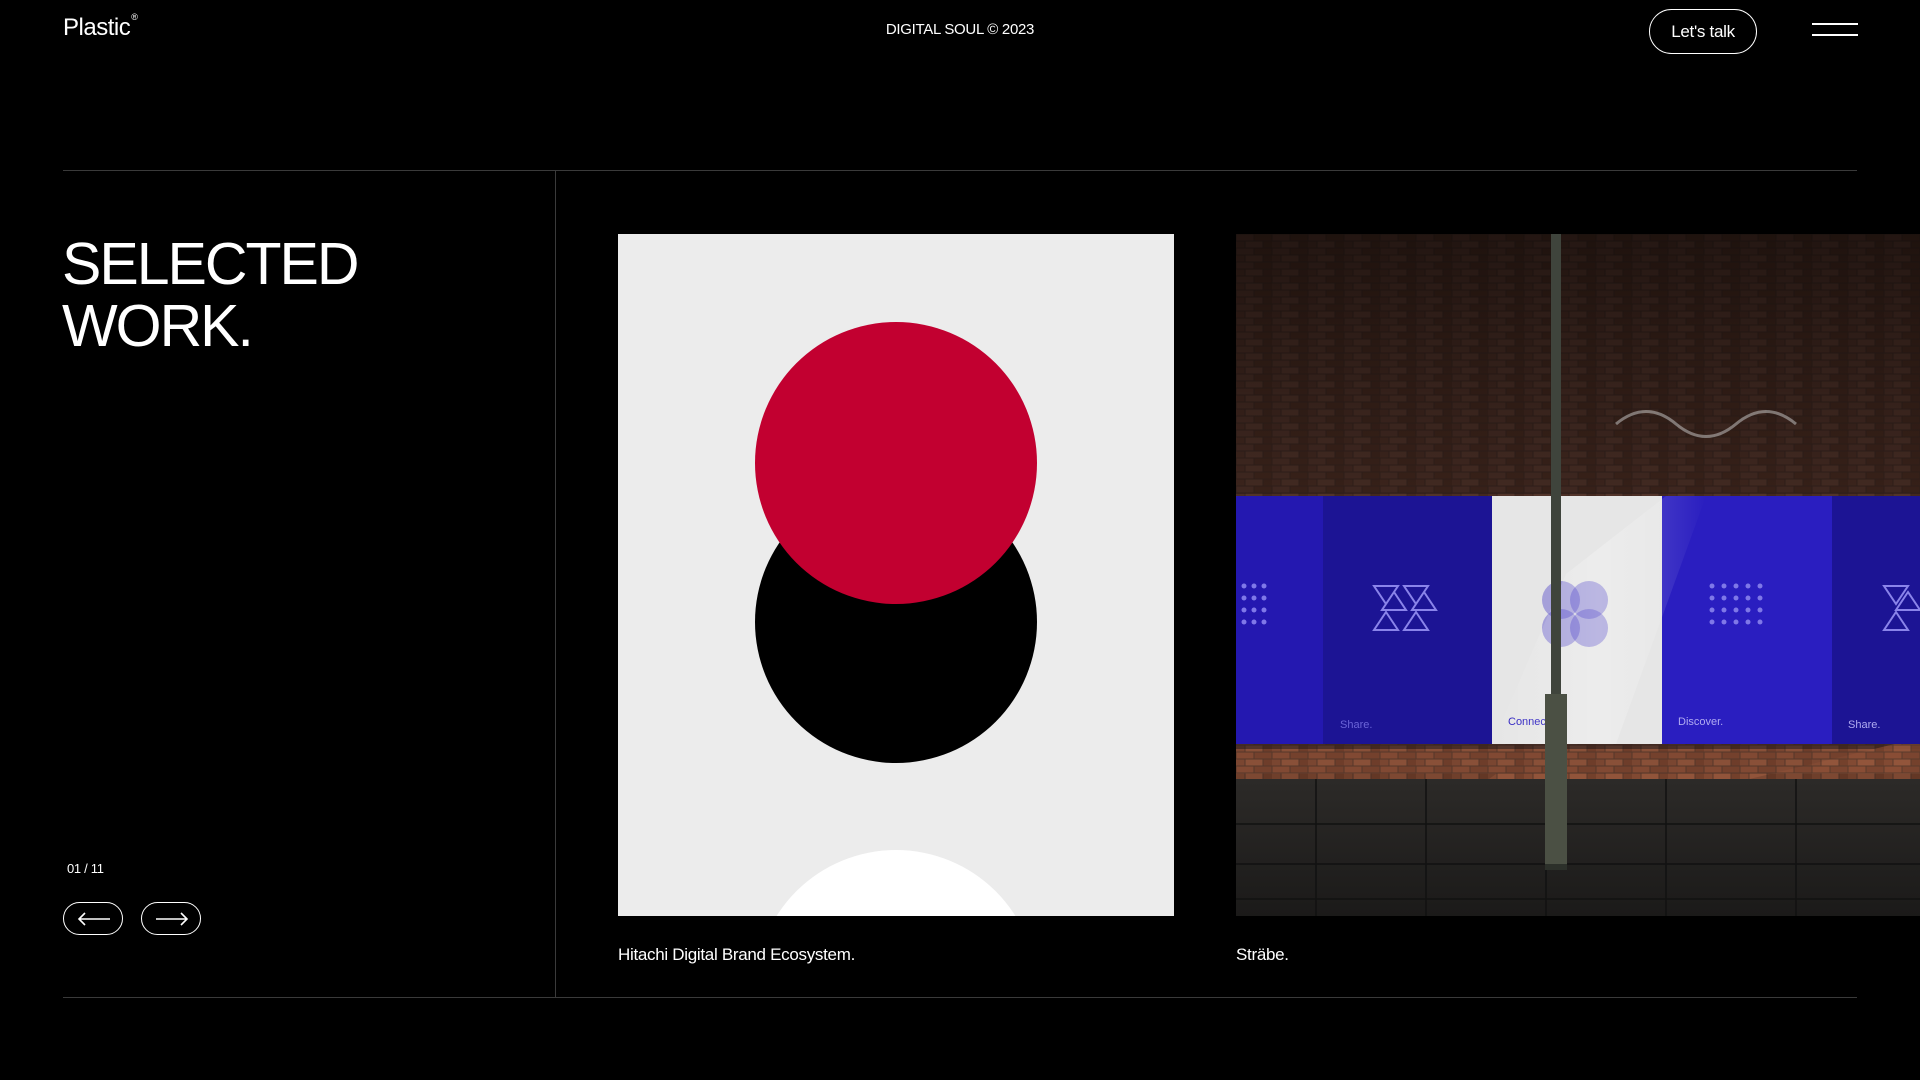 This screenshot has width=1920, height=1080. Describe the element at coordinates (1703, 31) in the screenshot. I see `lets-talk-button: Let's talk` at that location.